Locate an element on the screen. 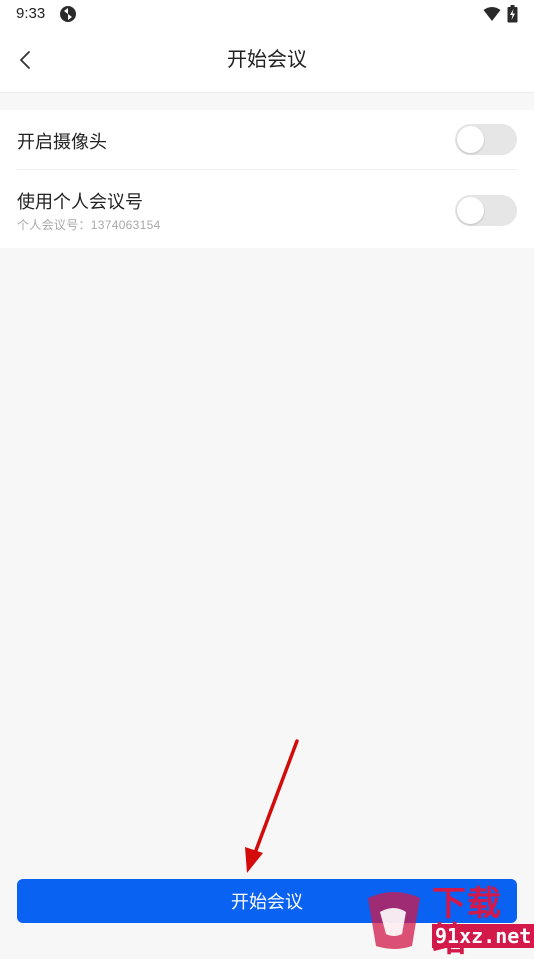  personal-meeting-id-toggle is located at coordinates (486, 210).